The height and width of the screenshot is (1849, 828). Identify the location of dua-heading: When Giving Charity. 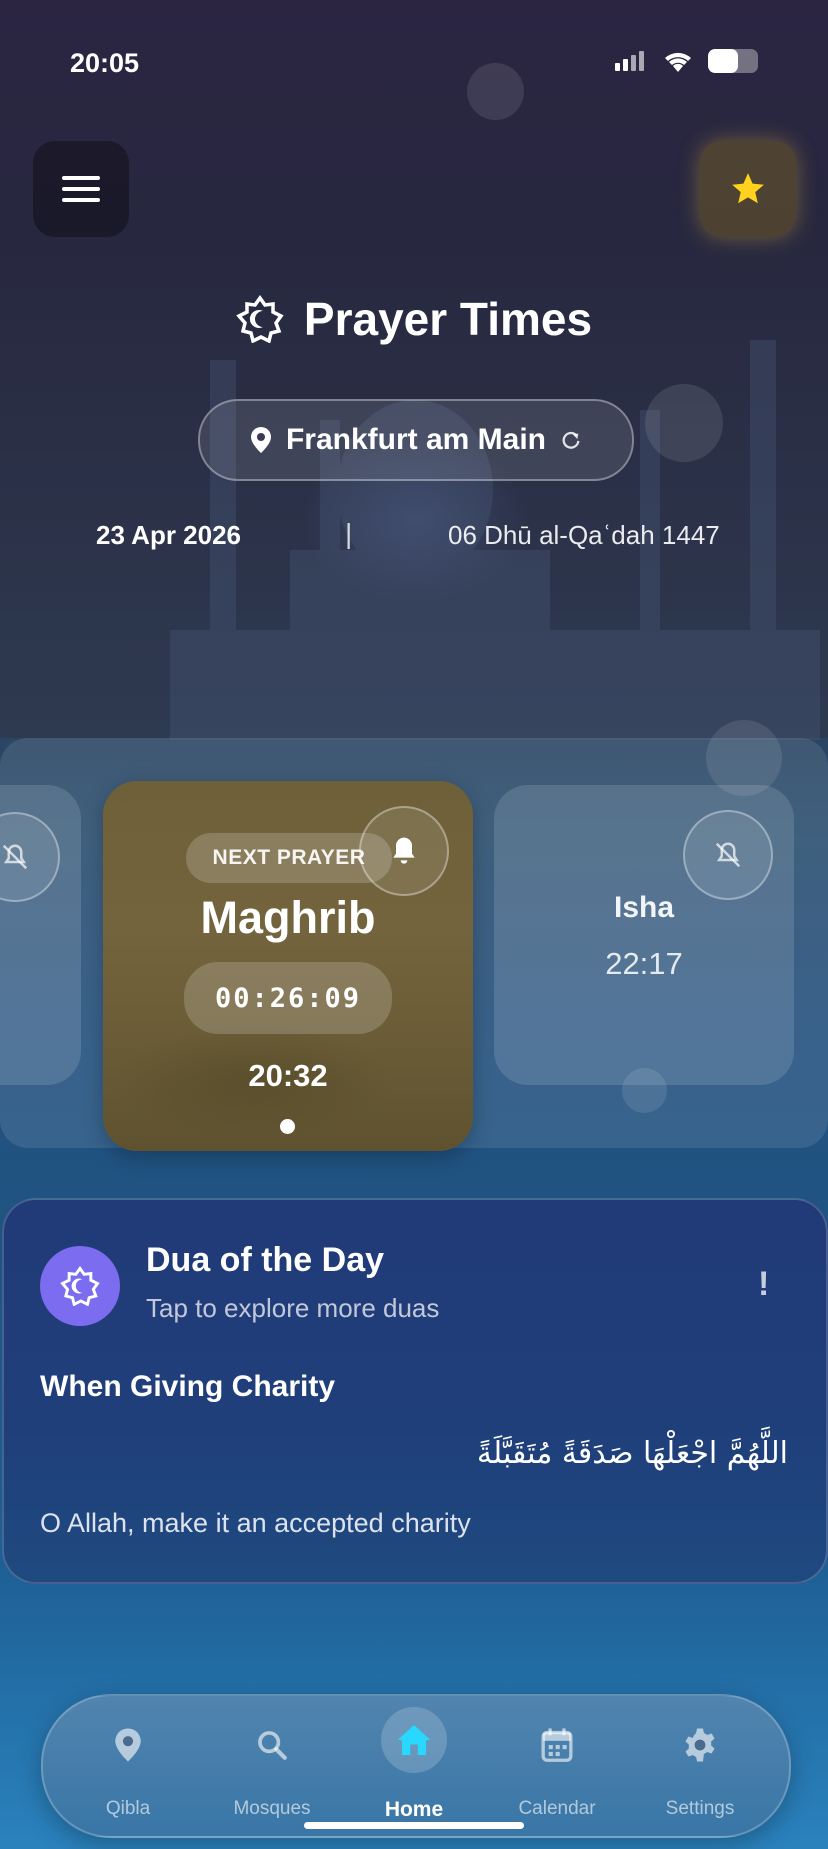
(188, 1386).